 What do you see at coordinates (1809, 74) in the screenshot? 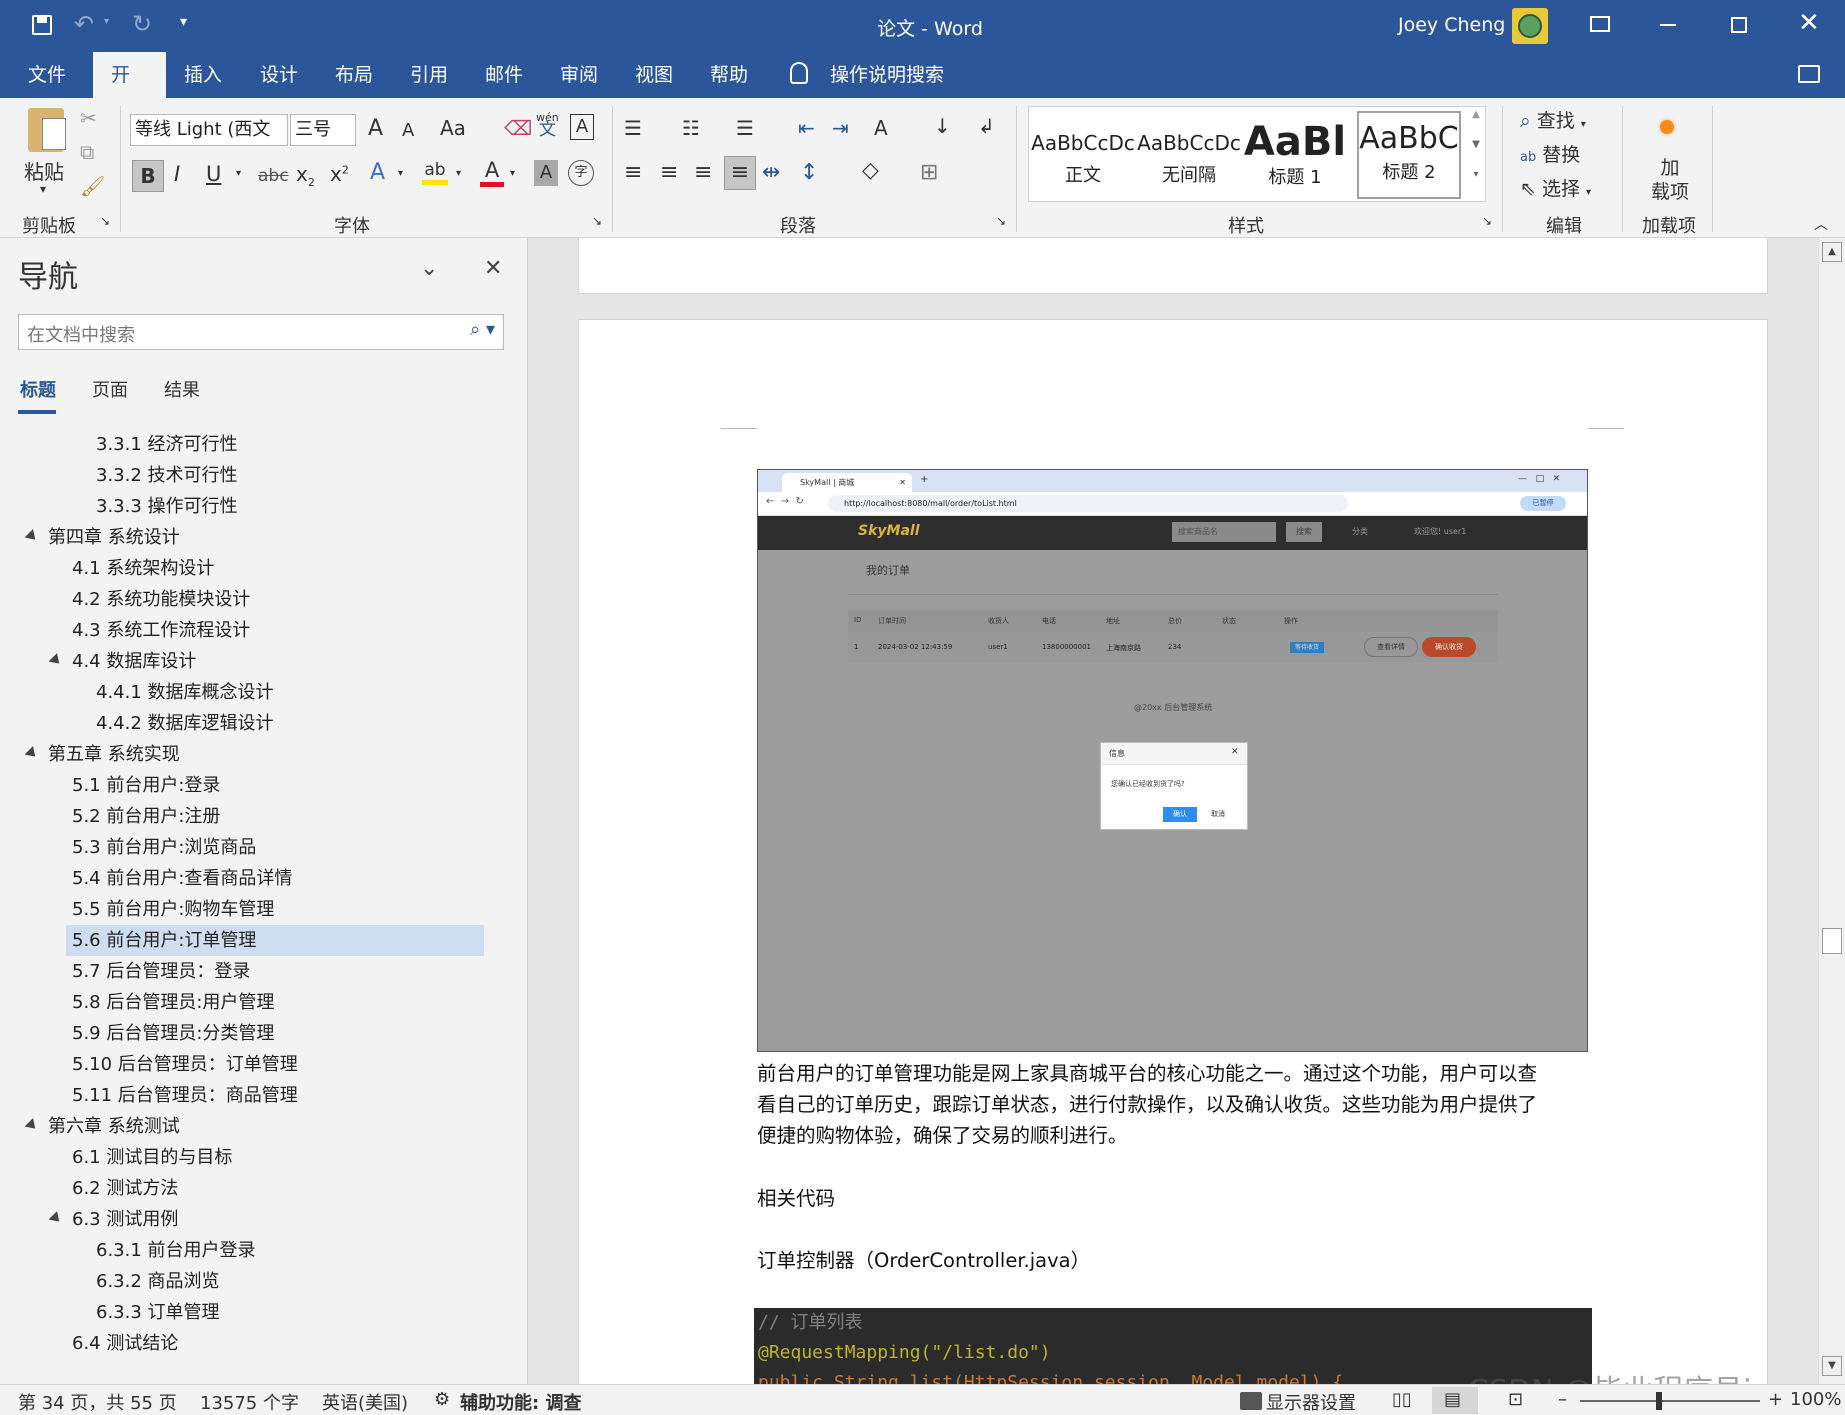
I see `comments-icon` at bounding box center [1809, 74].